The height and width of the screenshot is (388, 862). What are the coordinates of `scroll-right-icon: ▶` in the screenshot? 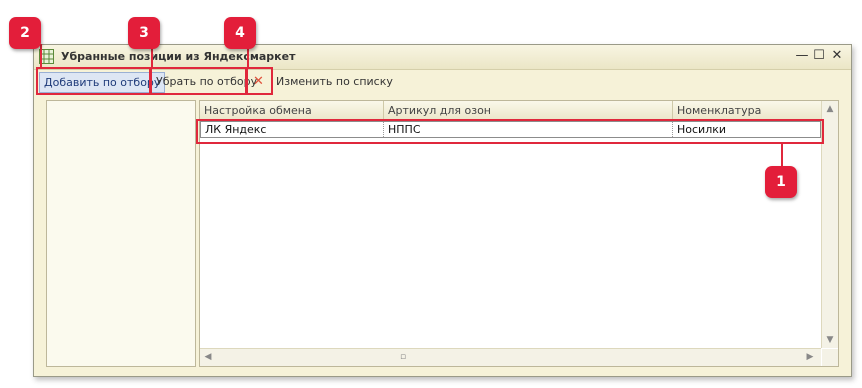 It's located at (810, 357).